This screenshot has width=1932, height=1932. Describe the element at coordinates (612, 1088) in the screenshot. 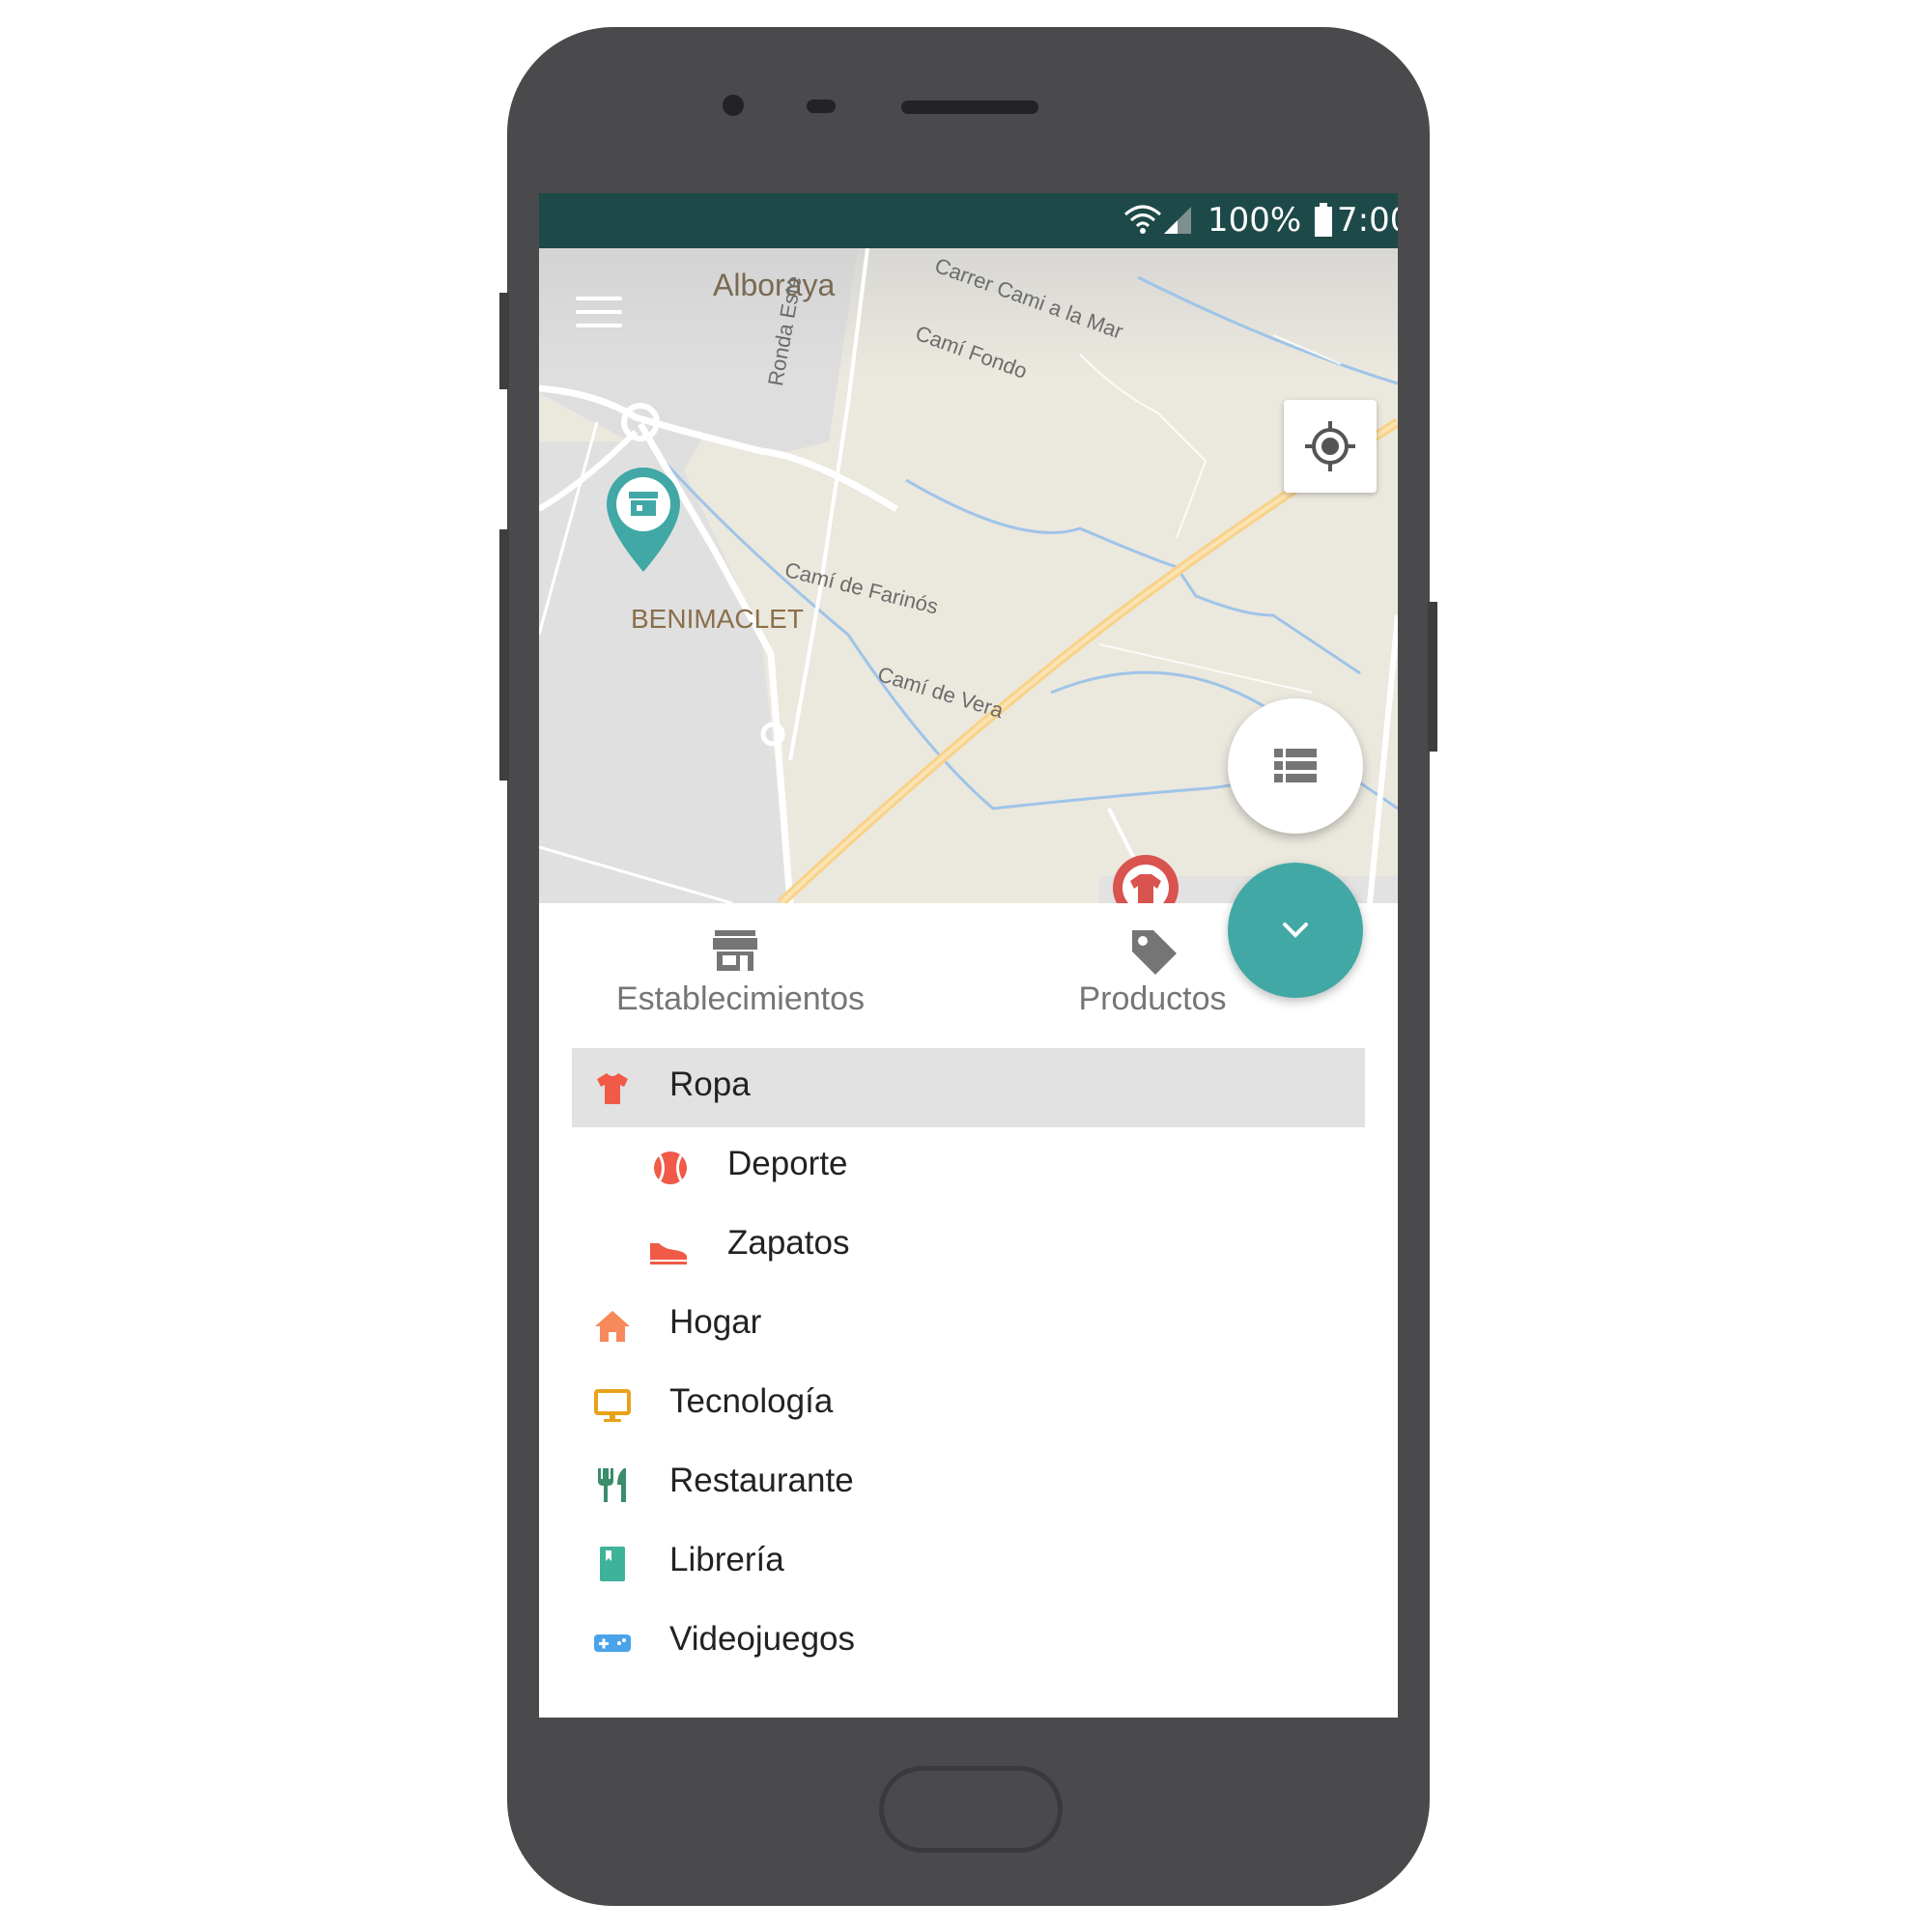

I see `shirt-icon` at that location.